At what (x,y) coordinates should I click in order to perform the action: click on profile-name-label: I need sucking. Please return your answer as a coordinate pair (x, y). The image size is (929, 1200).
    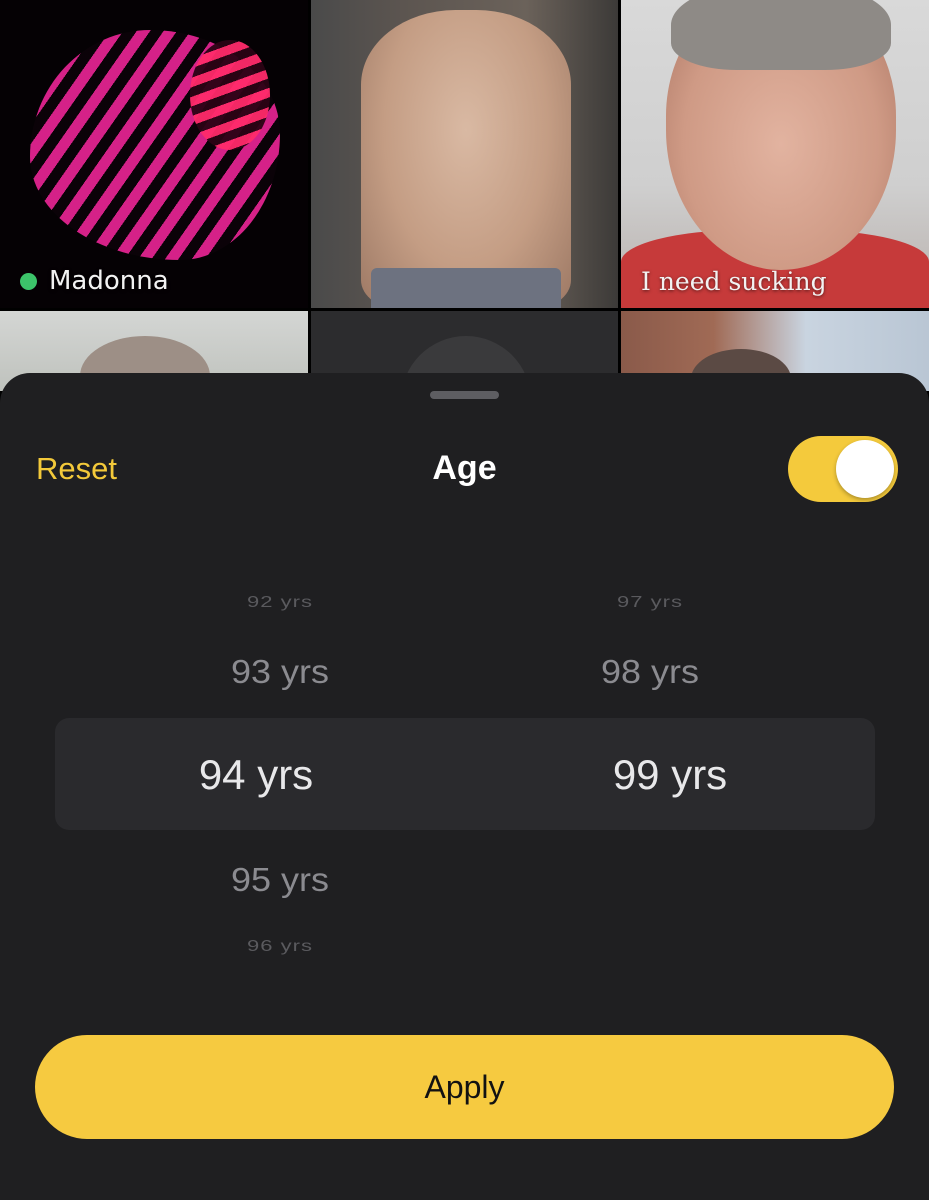
    Looking at the image, I should click on (734, 281).